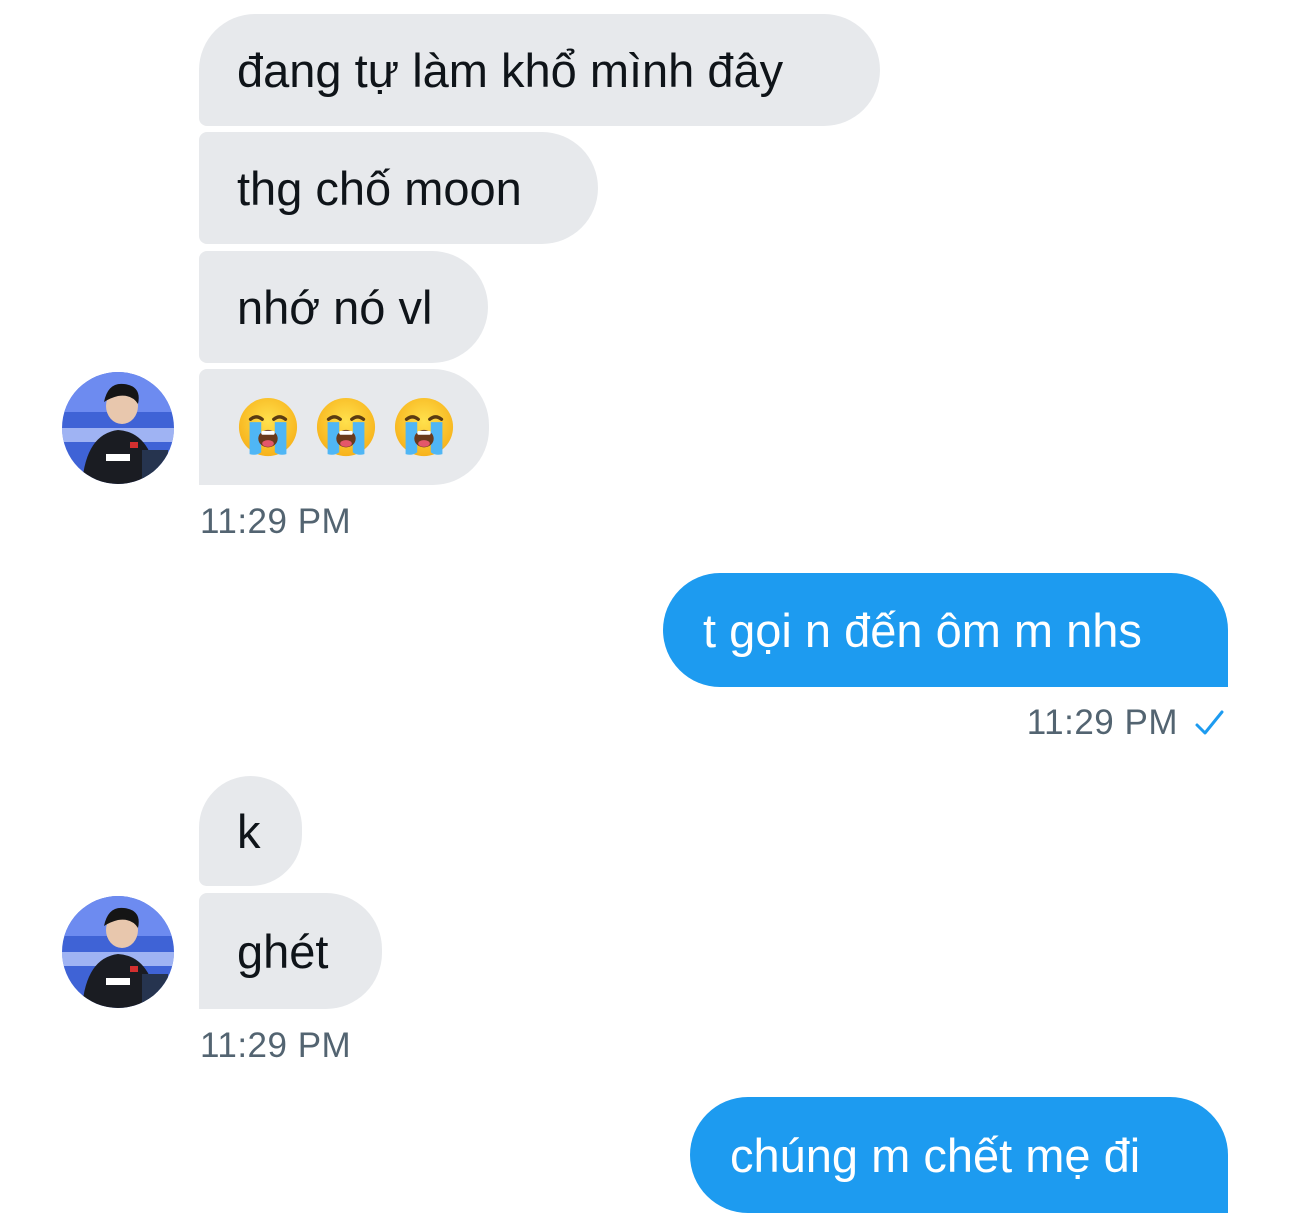  I want to click on message-text: đang tự làm khổ mình đây, so click(510, 70).